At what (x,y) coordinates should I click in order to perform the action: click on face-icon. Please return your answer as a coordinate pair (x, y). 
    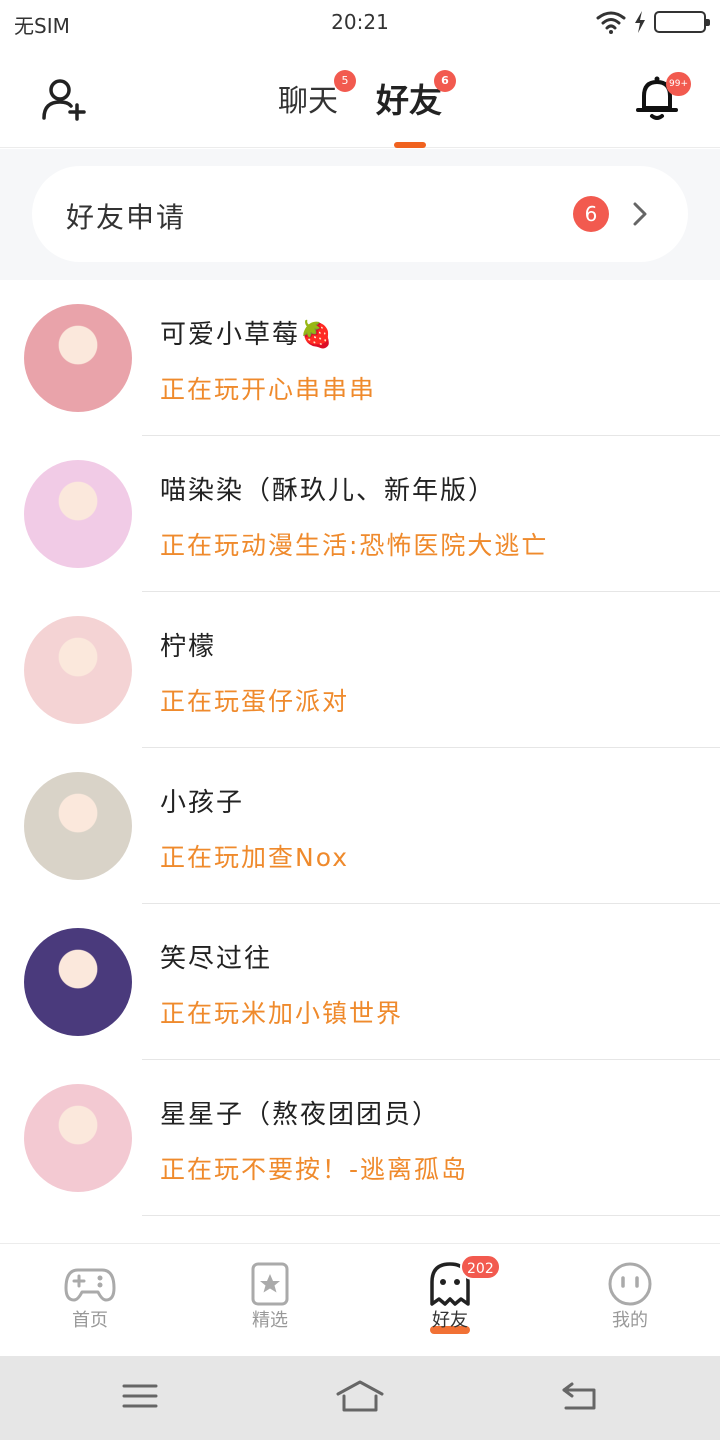
    Looking at the image, I should click on (630, 1284).